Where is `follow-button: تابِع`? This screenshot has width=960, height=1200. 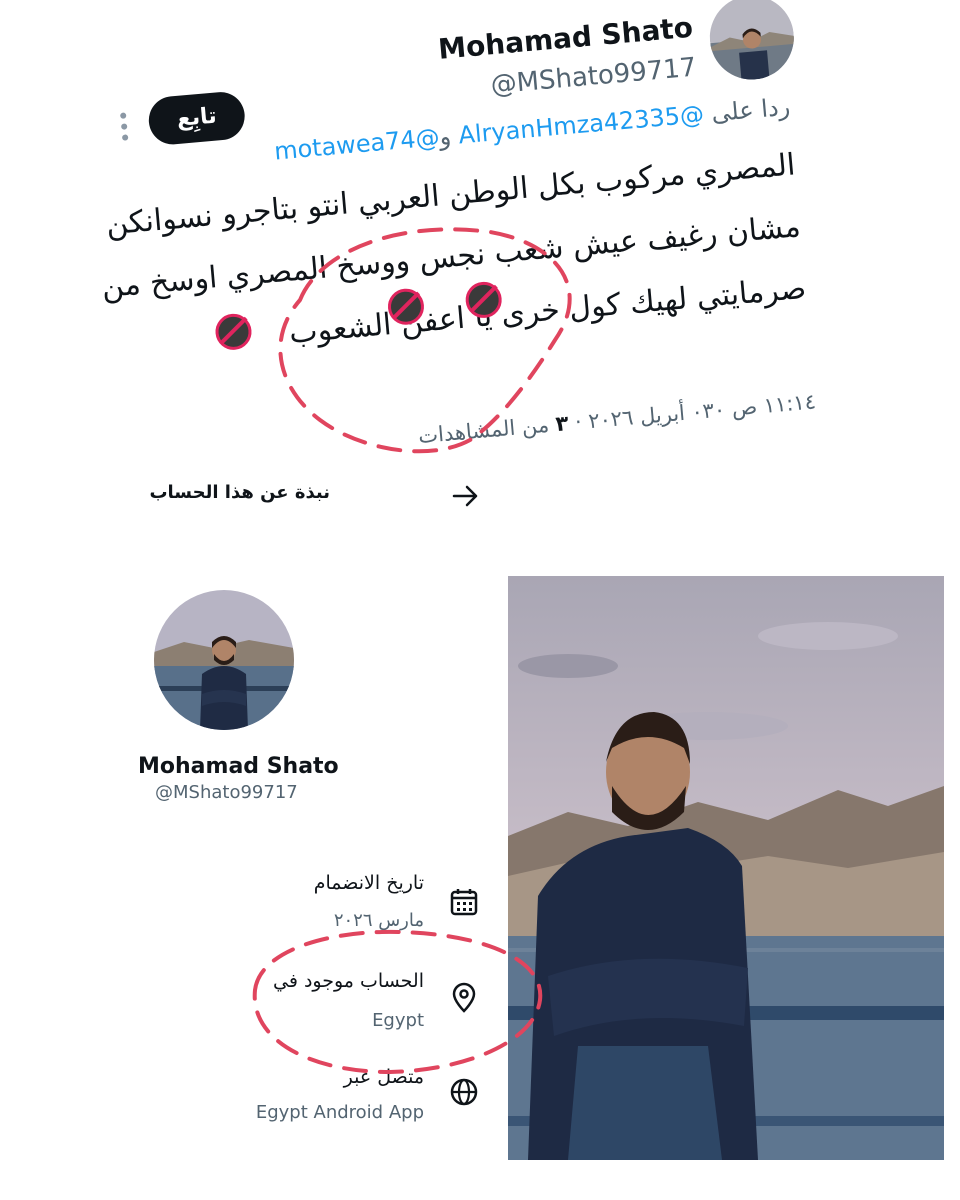
follow-button: تابِع is located at coordinates (196, 118).